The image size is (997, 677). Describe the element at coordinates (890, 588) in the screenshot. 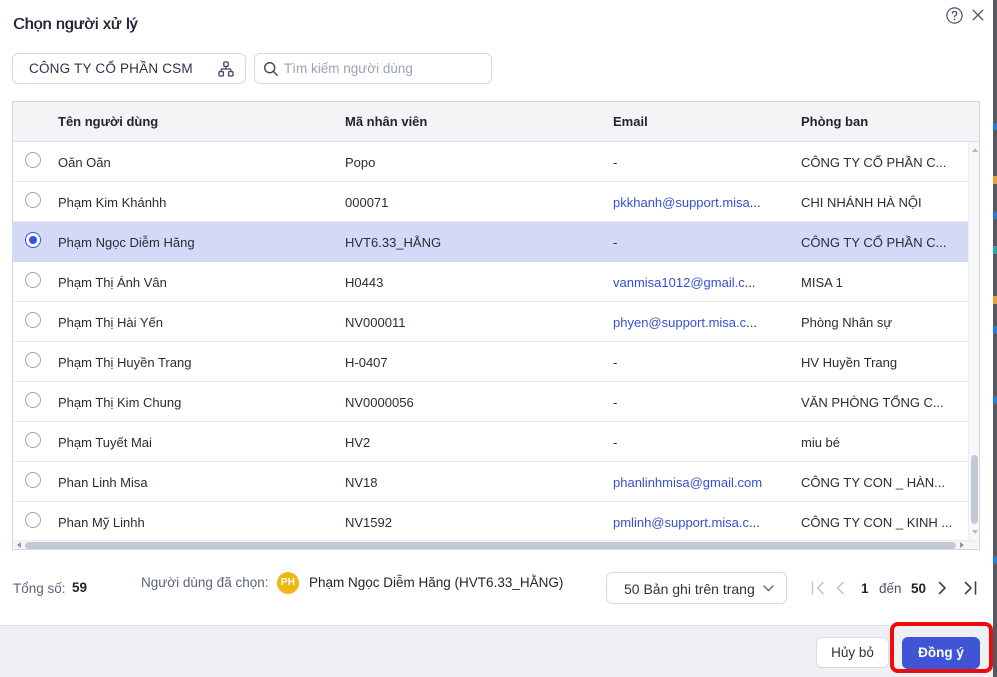

I see `svg-text: đến` at that location.